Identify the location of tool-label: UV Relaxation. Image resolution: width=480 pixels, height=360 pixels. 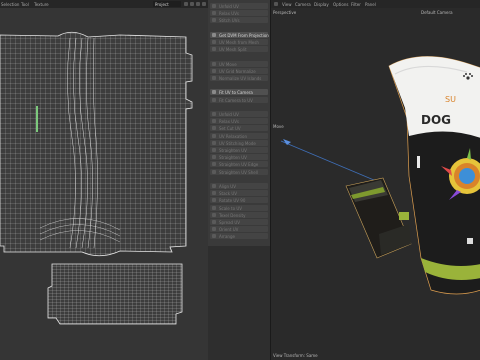
(233, 136).